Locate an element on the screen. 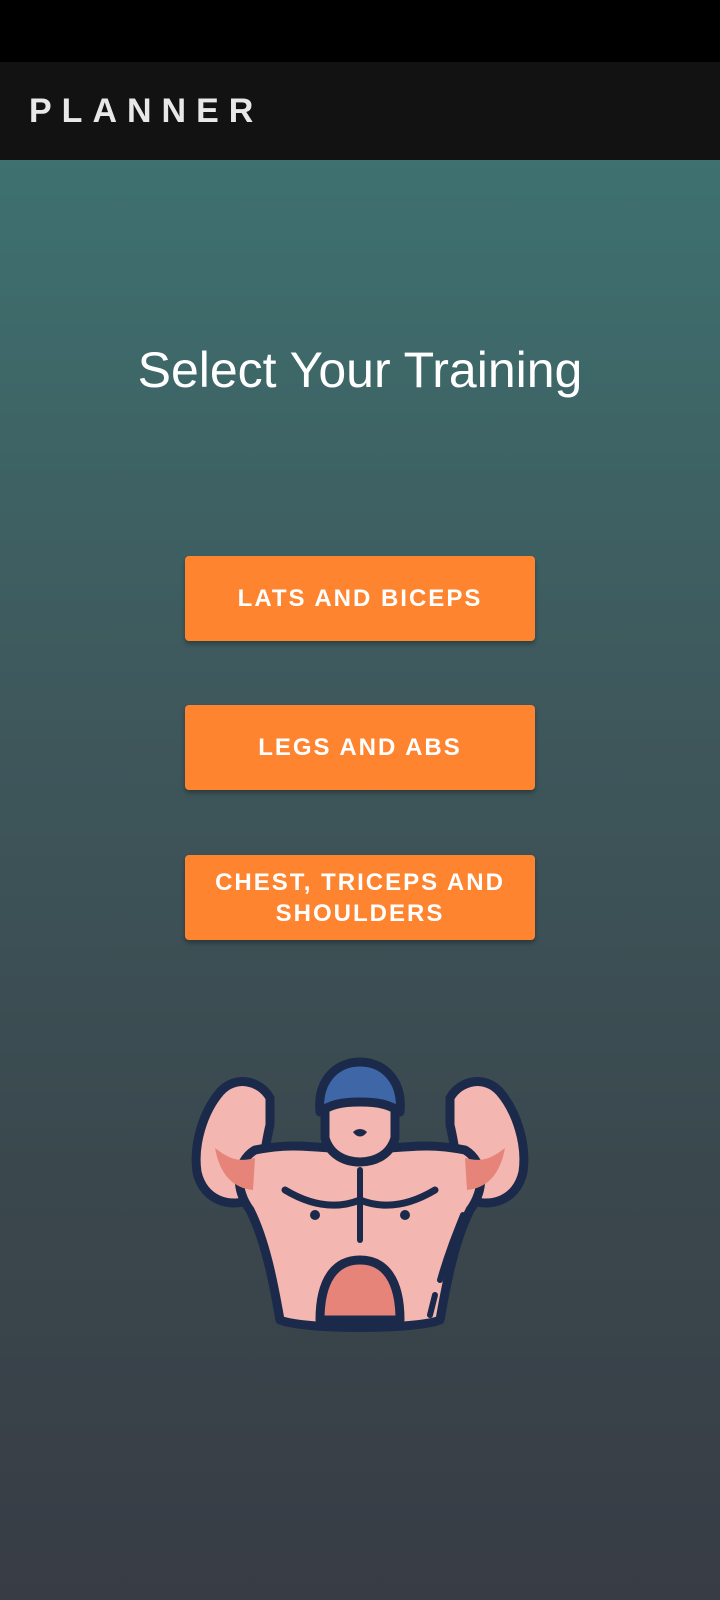  legs-and-abs-button: LEGS AND ABS is located at coordinates (360, 747).